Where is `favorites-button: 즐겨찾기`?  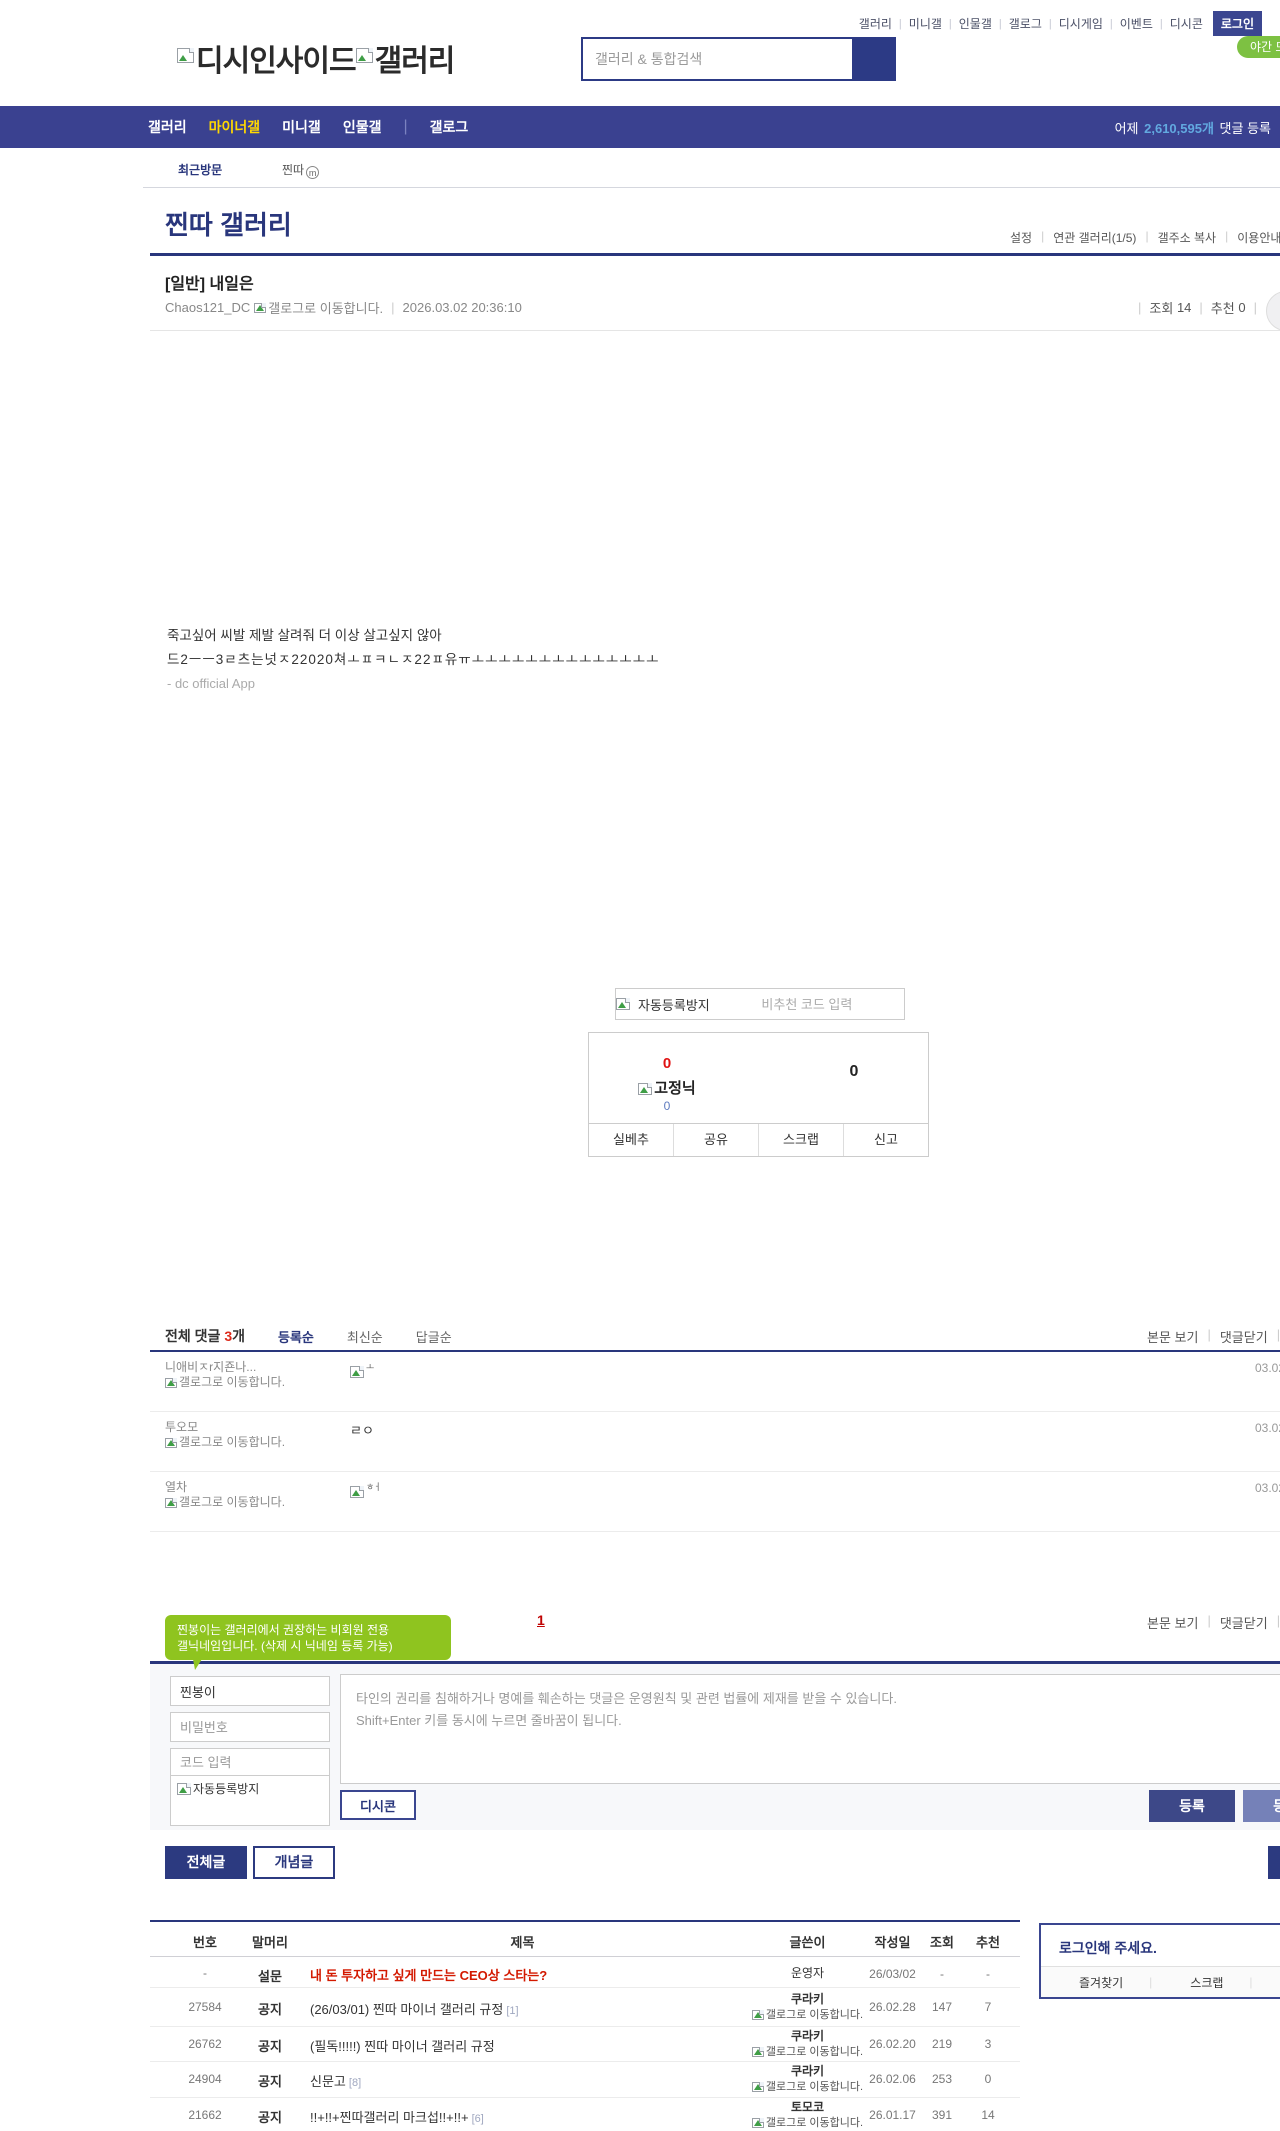 favorites-button: 즐겨찾기 is located at coordinates (1101, 1982).